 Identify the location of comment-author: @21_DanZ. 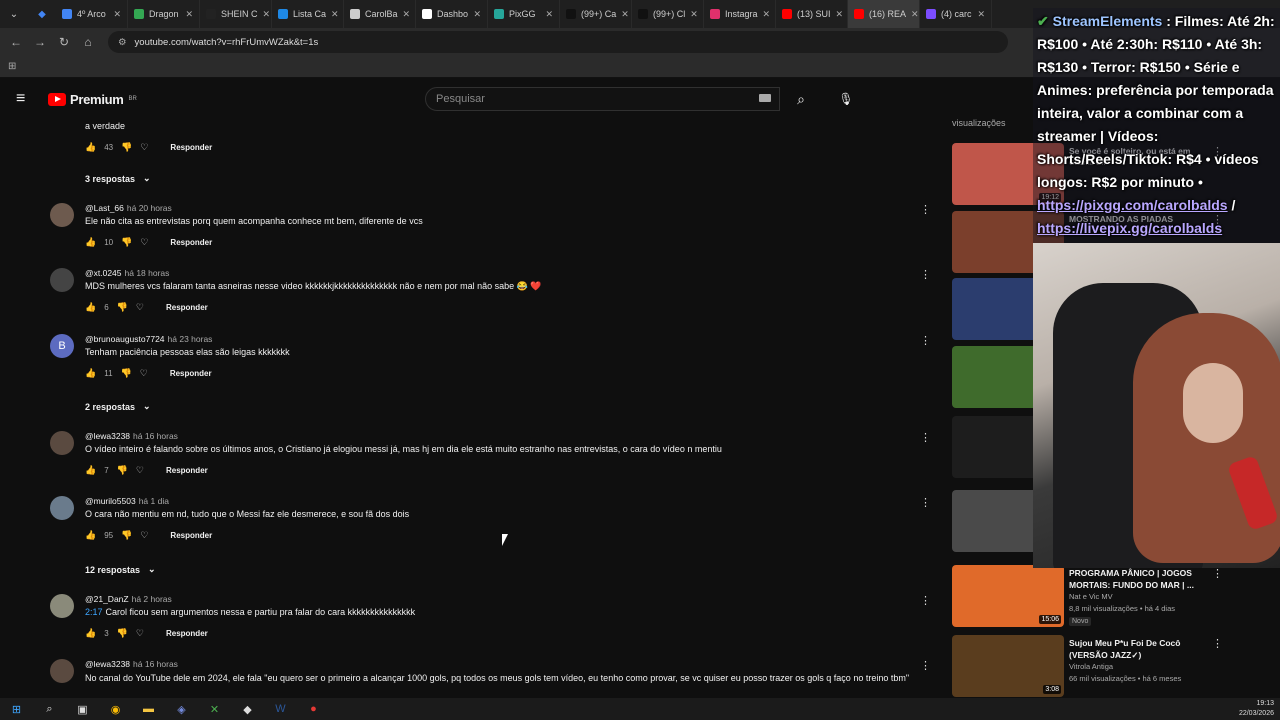
(107, 599).